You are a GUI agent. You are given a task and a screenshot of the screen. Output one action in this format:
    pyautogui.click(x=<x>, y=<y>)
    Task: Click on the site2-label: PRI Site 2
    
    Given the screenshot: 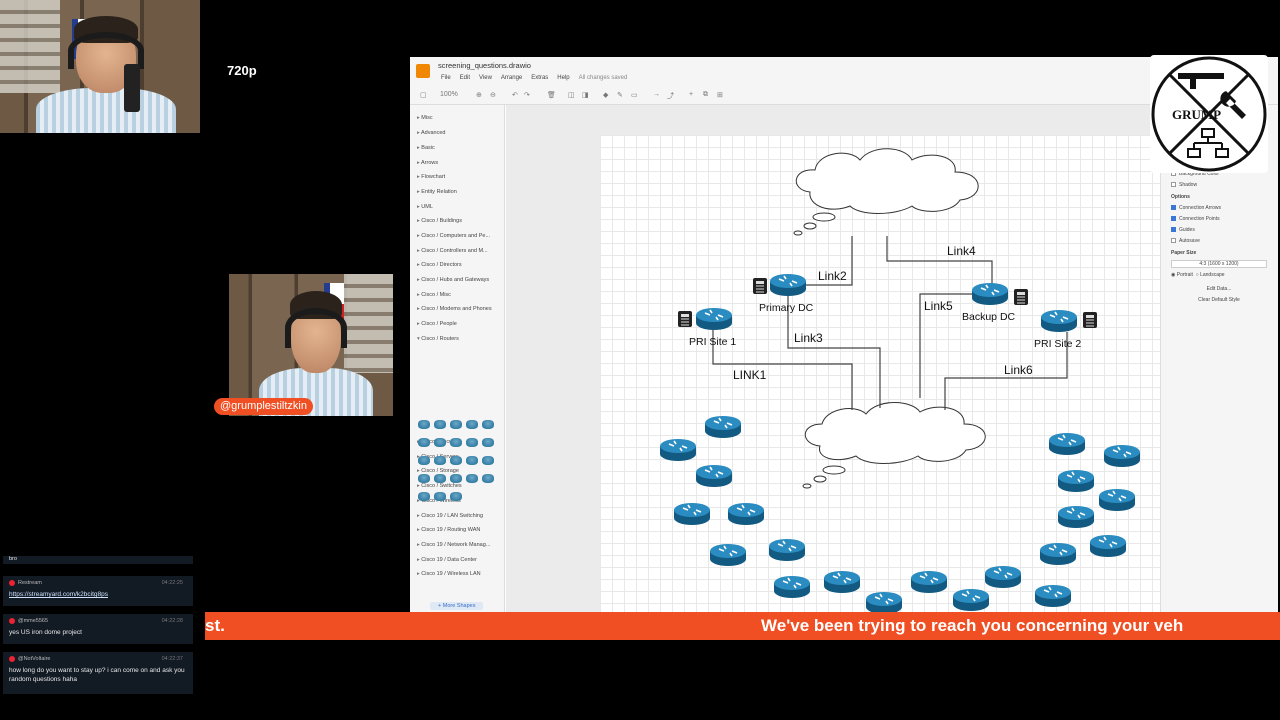 What is the action you would take?
    pyautogui.click(x=1057, y=344)
    